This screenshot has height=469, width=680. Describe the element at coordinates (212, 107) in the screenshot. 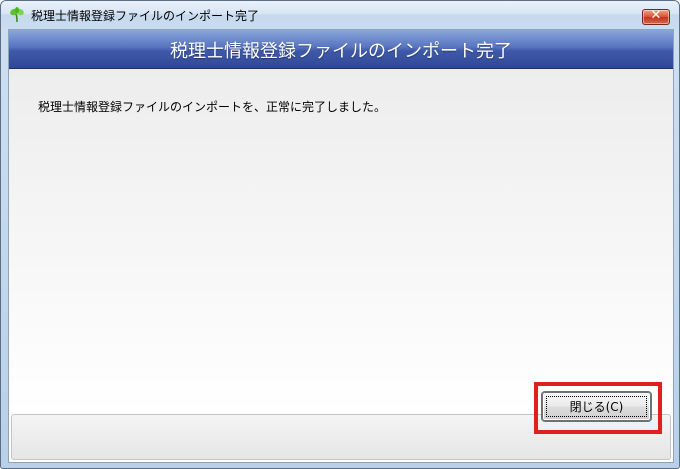

I see `completion-message: 税理士情報登録ファイルのインポートを、正常に完了しました。` at that location.